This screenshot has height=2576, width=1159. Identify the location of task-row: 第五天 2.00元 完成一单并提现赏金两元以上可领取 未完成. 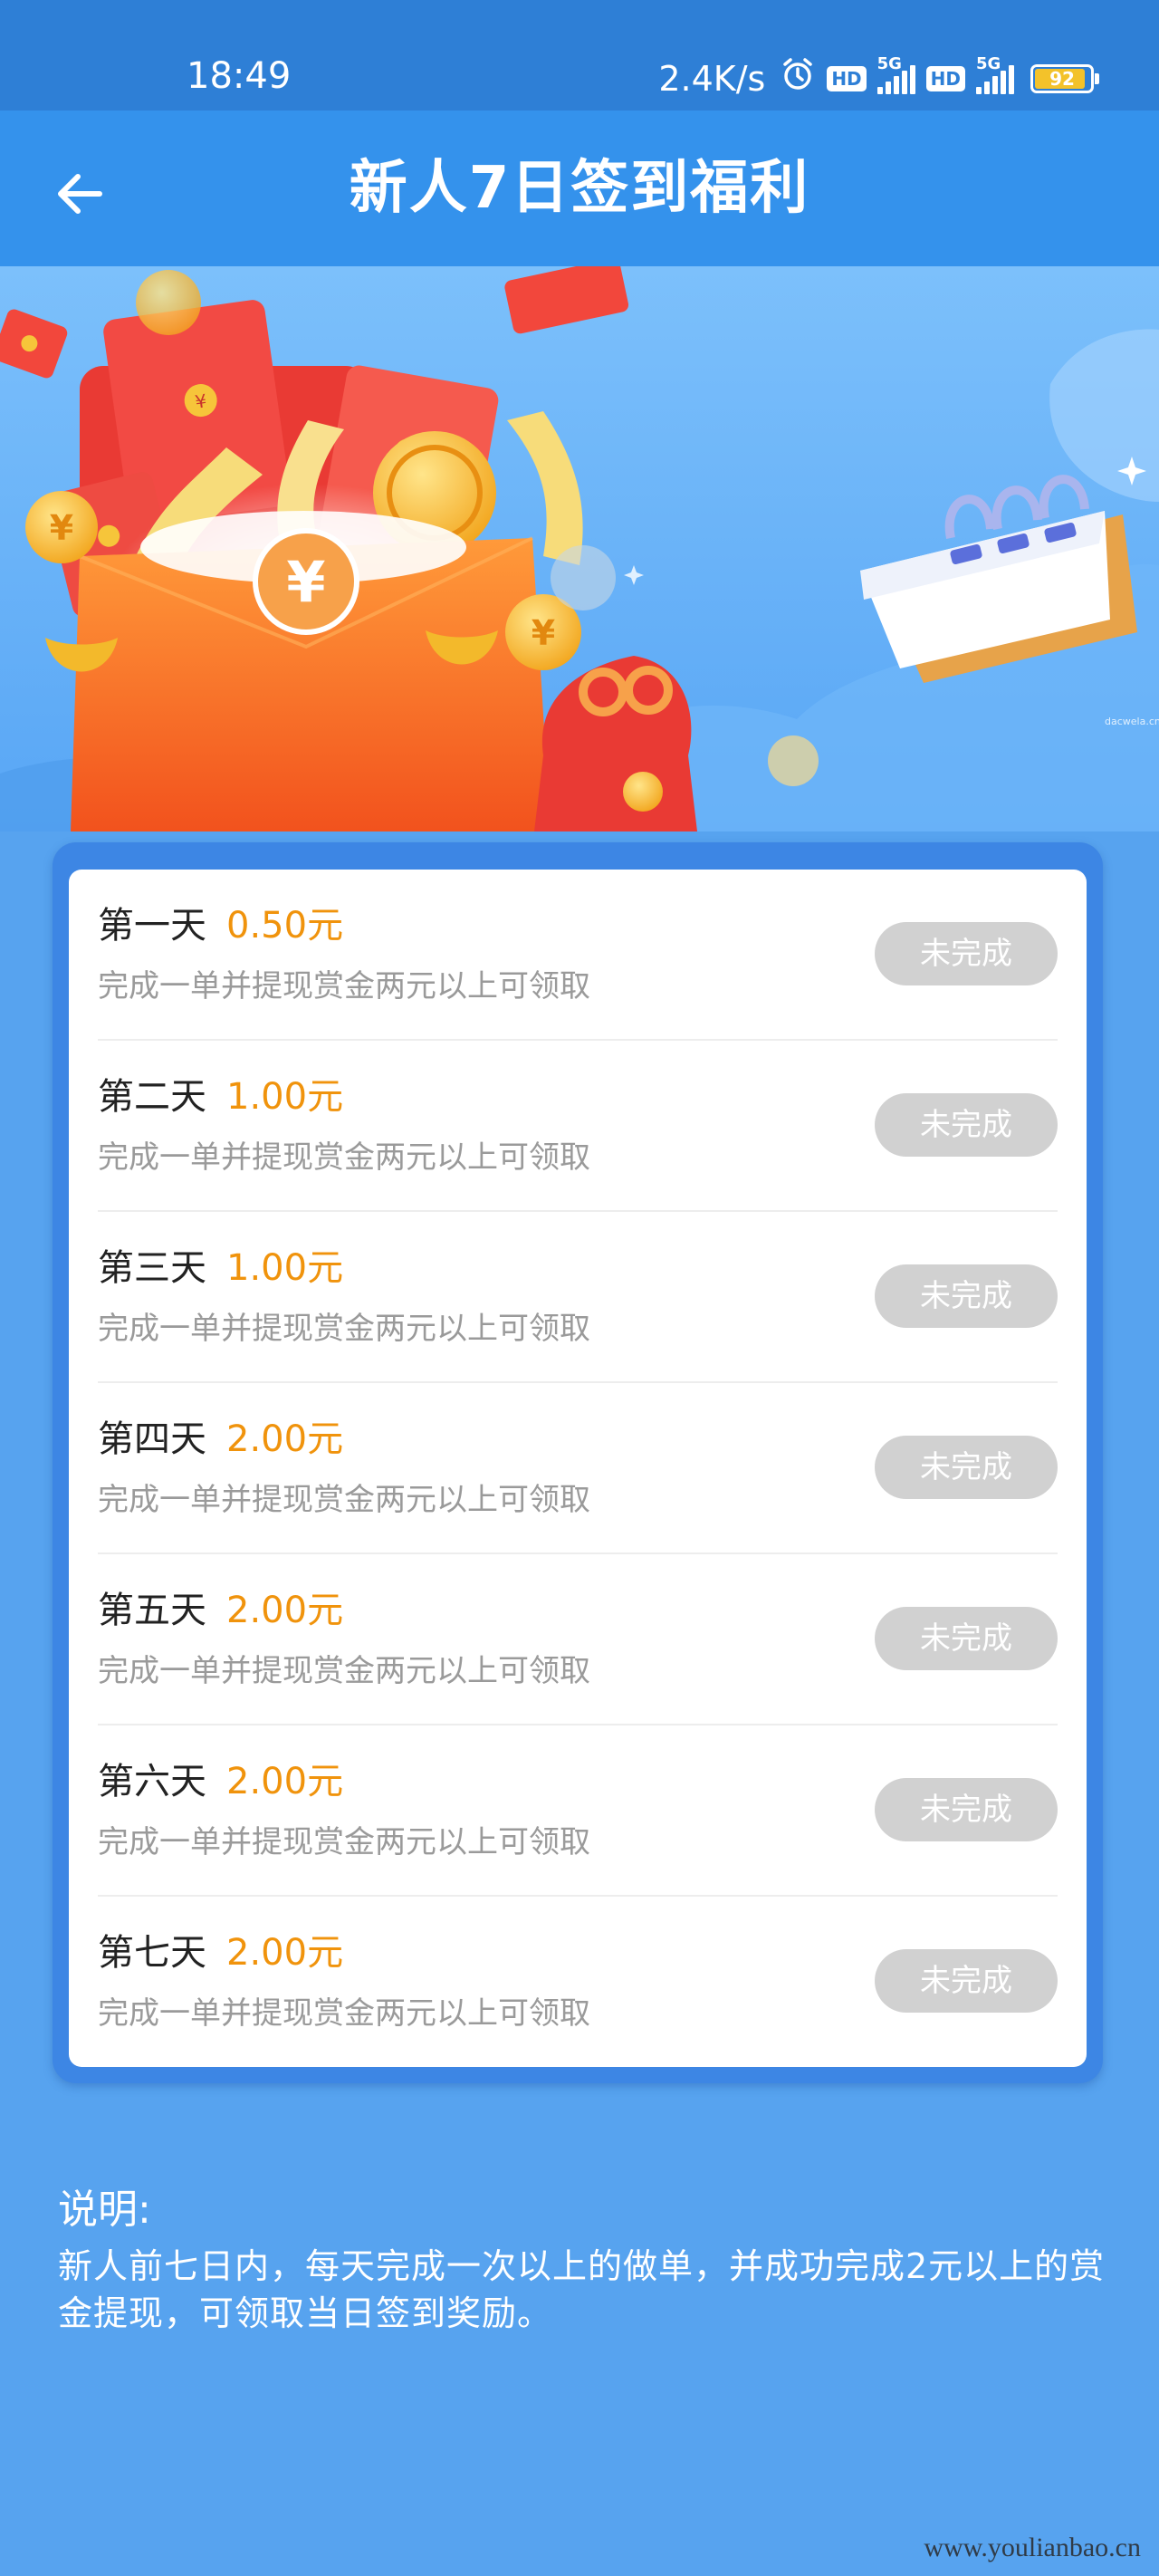
(578, 1639).